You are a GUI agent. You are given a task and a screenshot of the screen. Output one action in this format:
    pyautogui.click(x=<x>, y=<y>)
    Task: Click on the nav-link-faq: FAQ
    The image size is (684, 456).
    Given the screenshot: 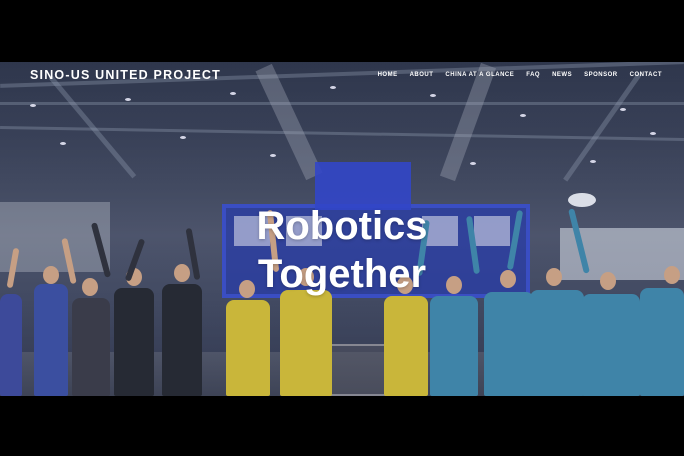 What is the action you would take?
    pyautogui.click(x=533, y=75)
    